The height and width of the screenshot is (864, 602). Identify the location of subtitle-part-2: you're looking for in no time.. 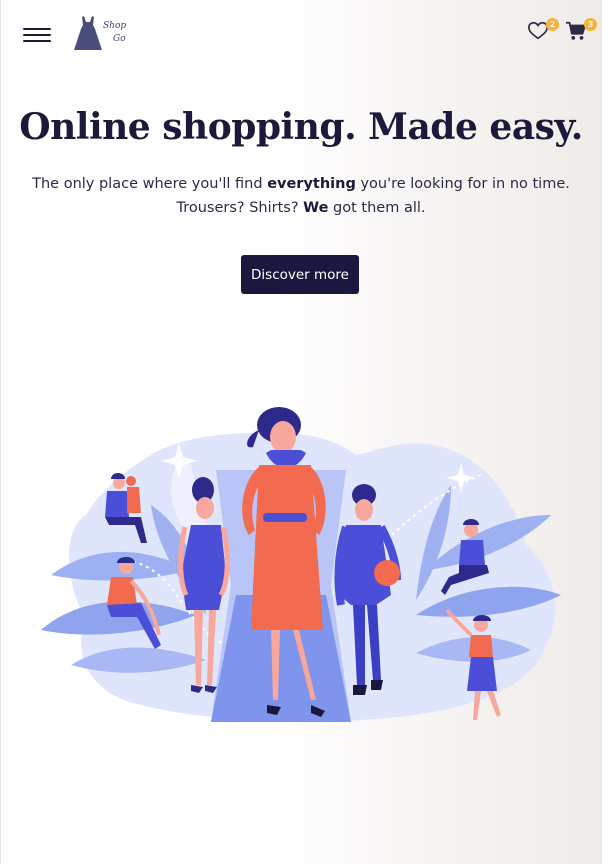
(462, 184).